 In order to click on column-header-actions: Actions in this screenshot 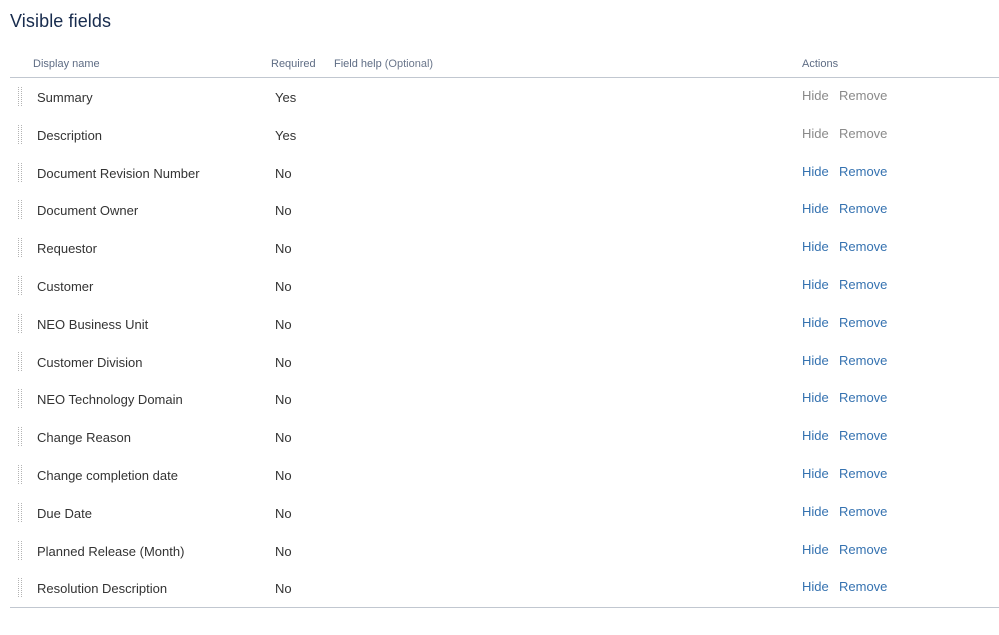, I will do `click(820, 64)`.